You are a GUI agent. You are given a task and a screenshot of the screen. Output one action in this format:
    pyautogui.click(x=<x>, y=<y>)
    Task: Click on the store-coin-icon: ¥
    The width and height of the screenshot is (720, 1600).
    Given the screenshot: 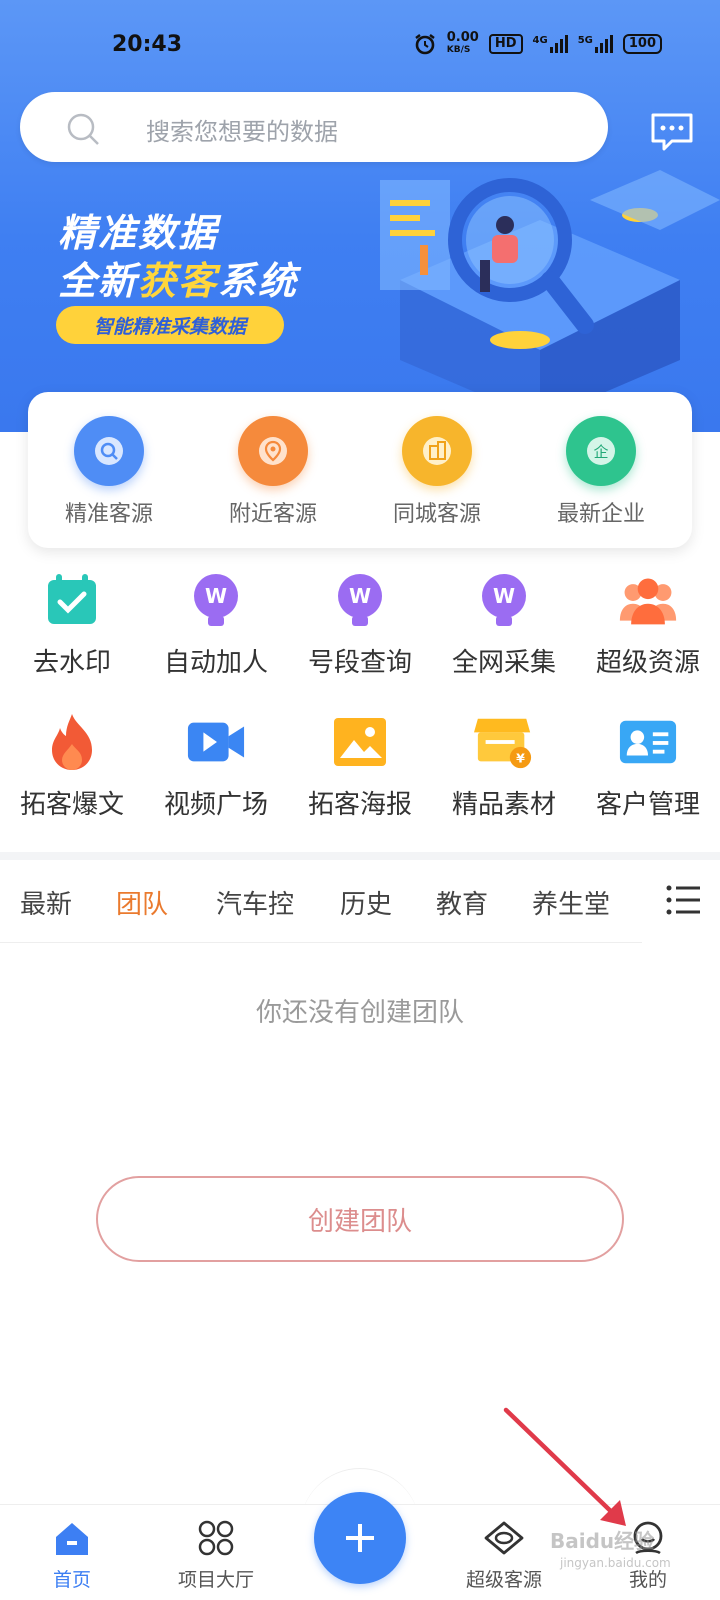 What is the action you would take?
    pyautogui.click(x=504, y=742)
    